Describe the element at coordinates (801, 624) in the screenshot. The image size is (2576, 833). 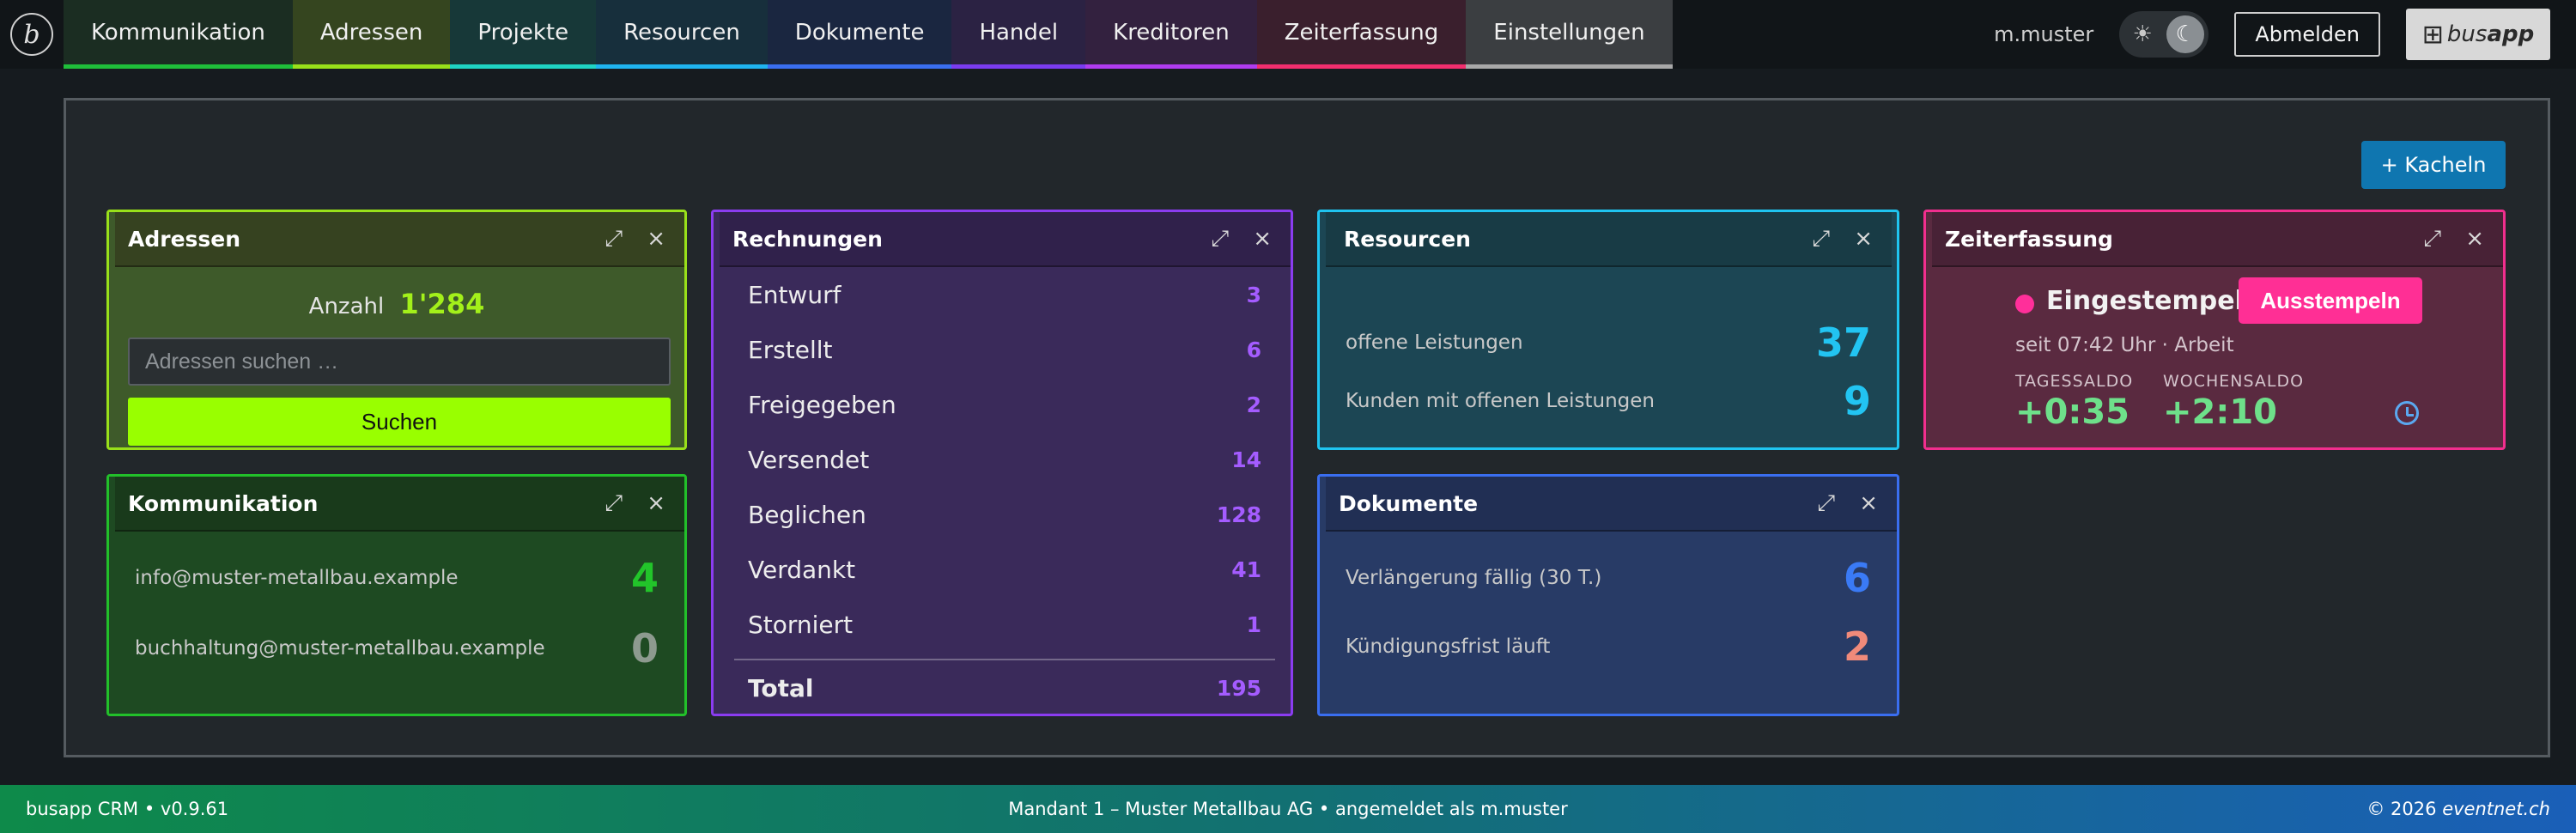
I see `invoice-status-label: Storniert` at that location.